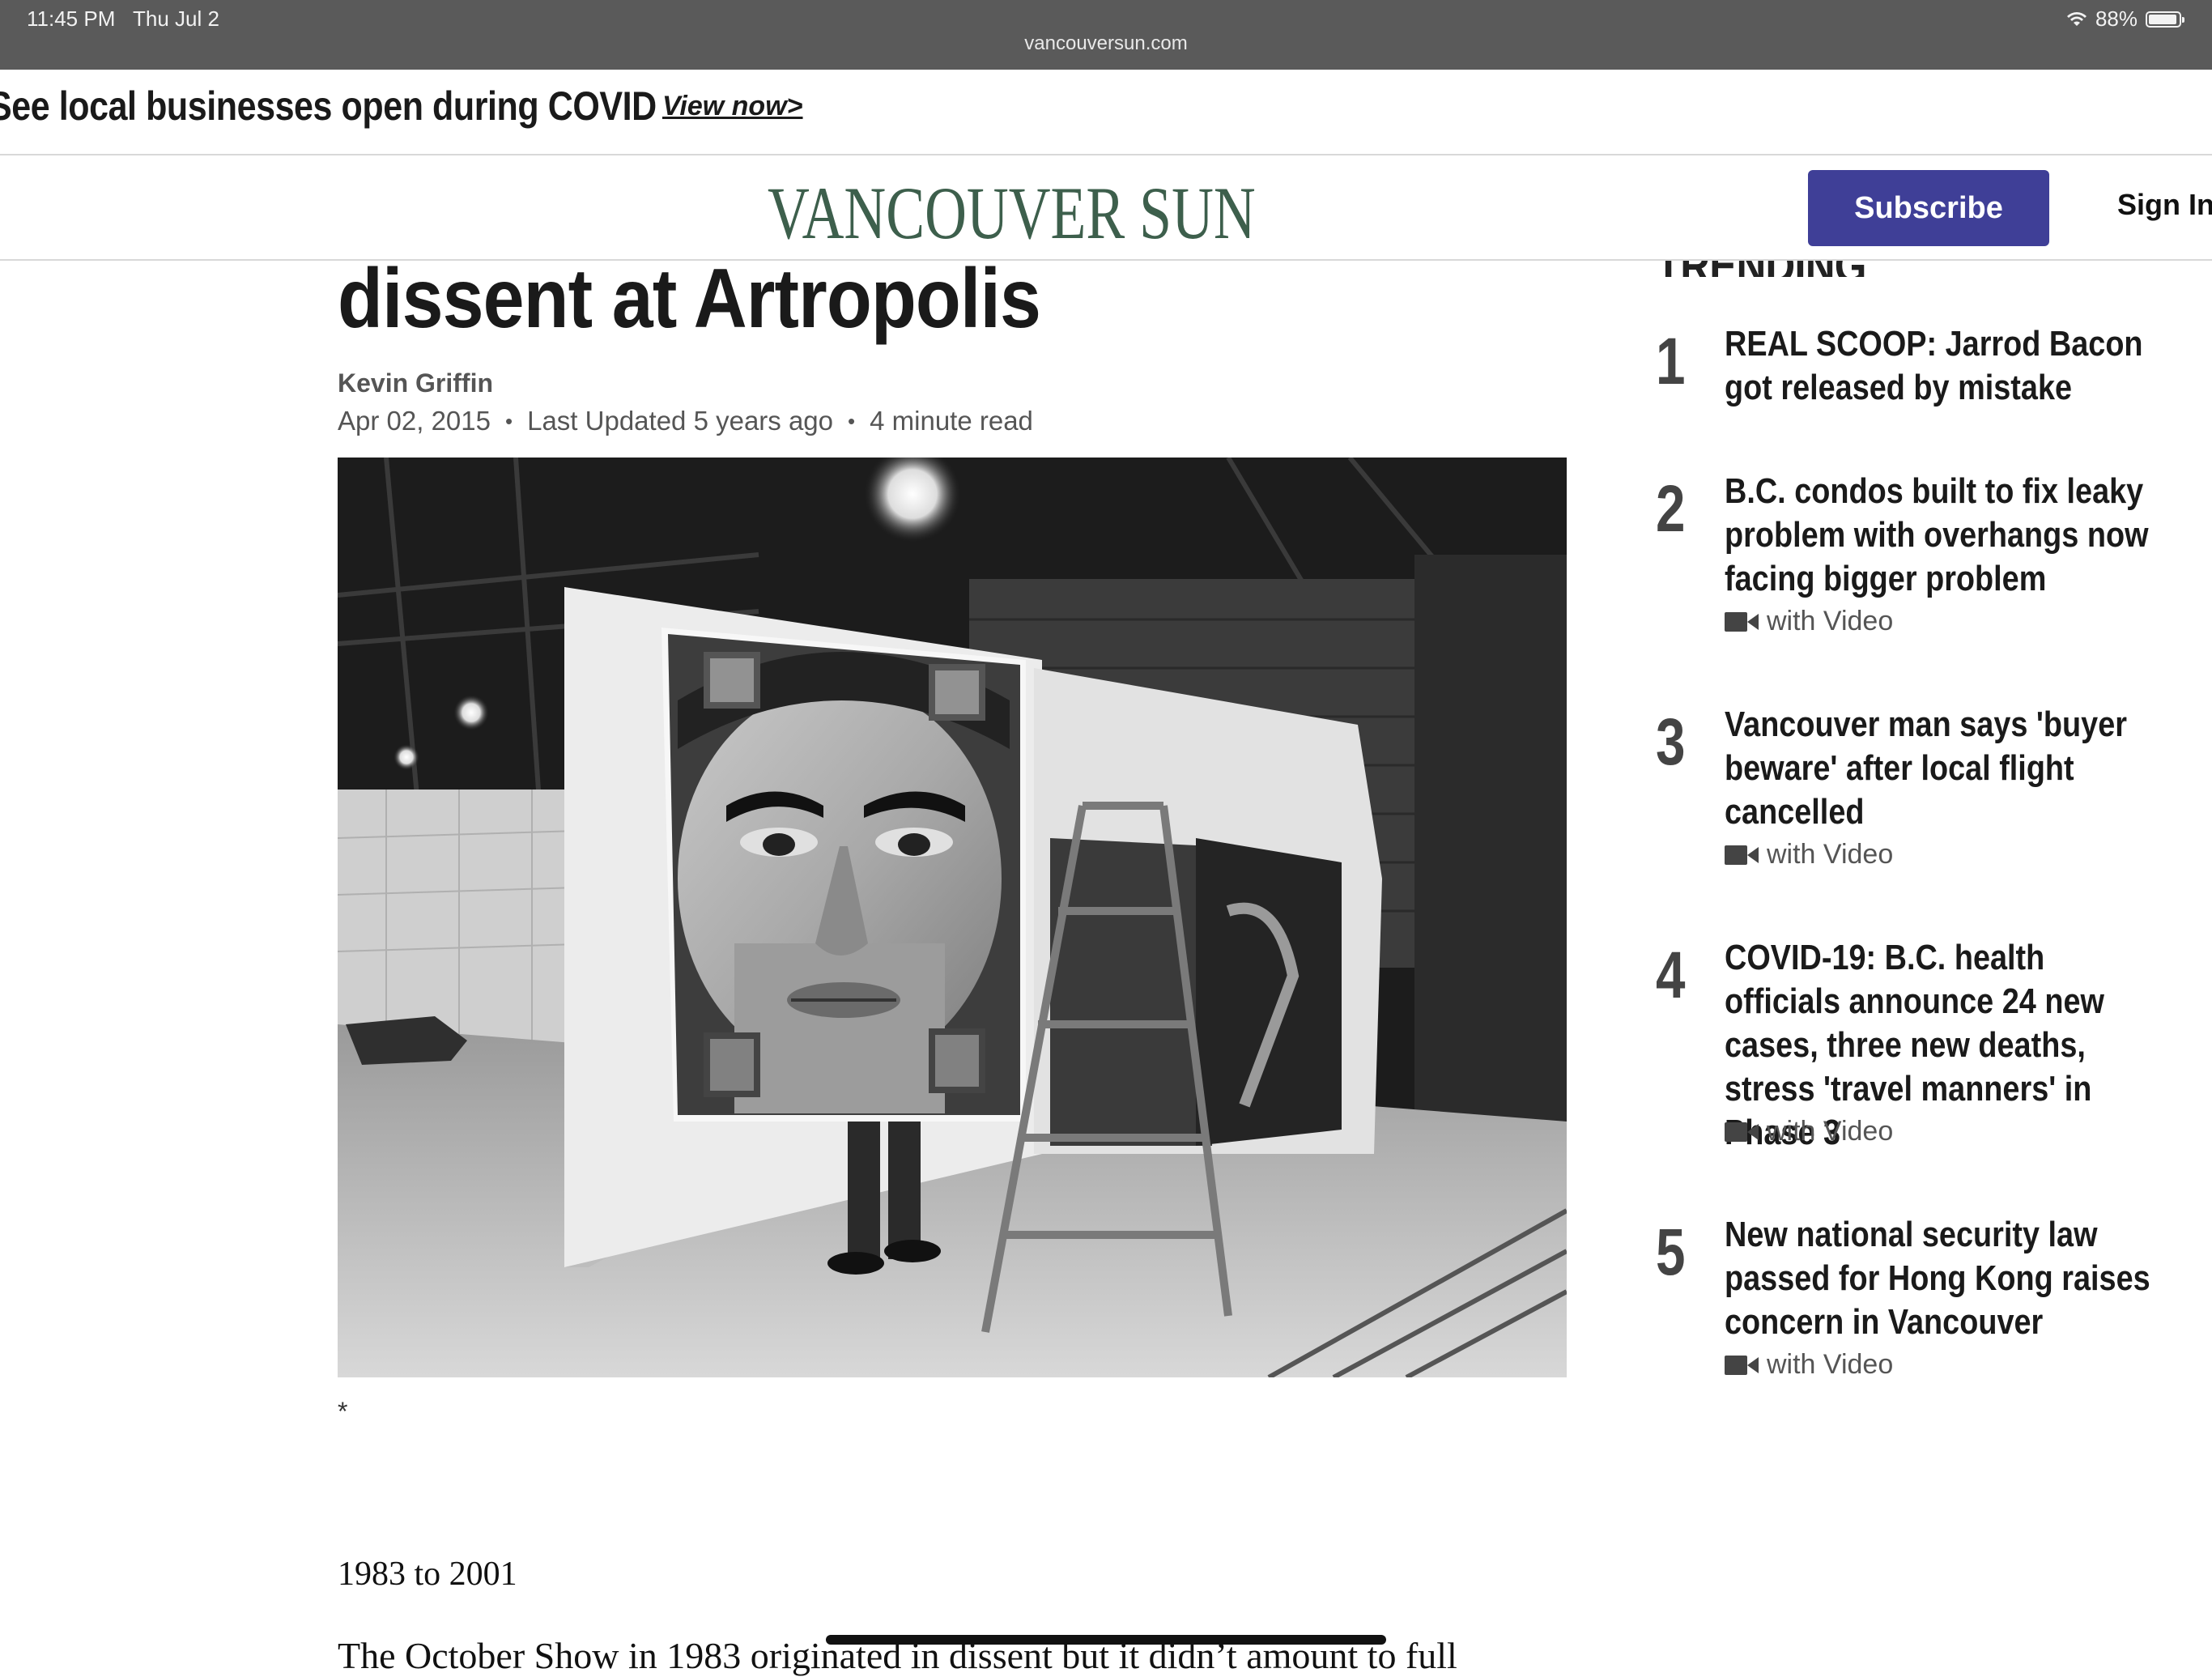  What do you see at coordinates (428, 1574) in the screenshot?
I see `article-subheading: 1983 to 2001` at bounding box center [428, 1574].